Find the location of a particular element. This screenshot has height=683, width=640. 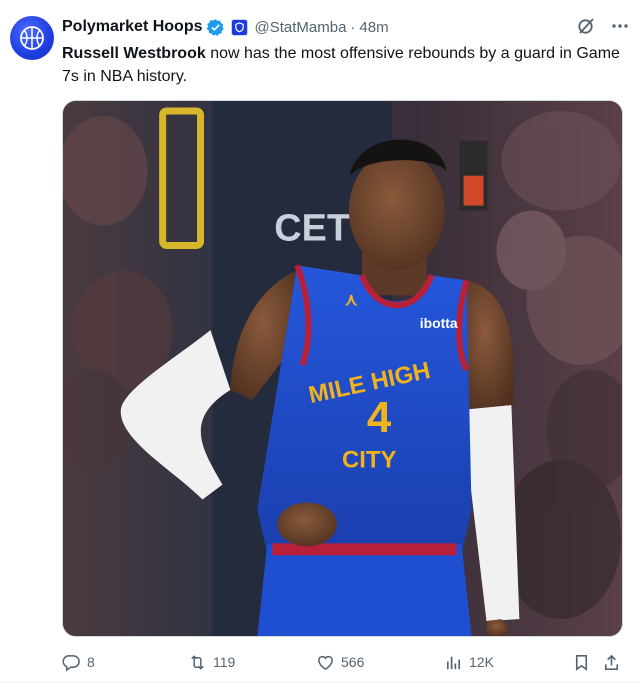

more-options-icon is located at coordinates (620, 26).